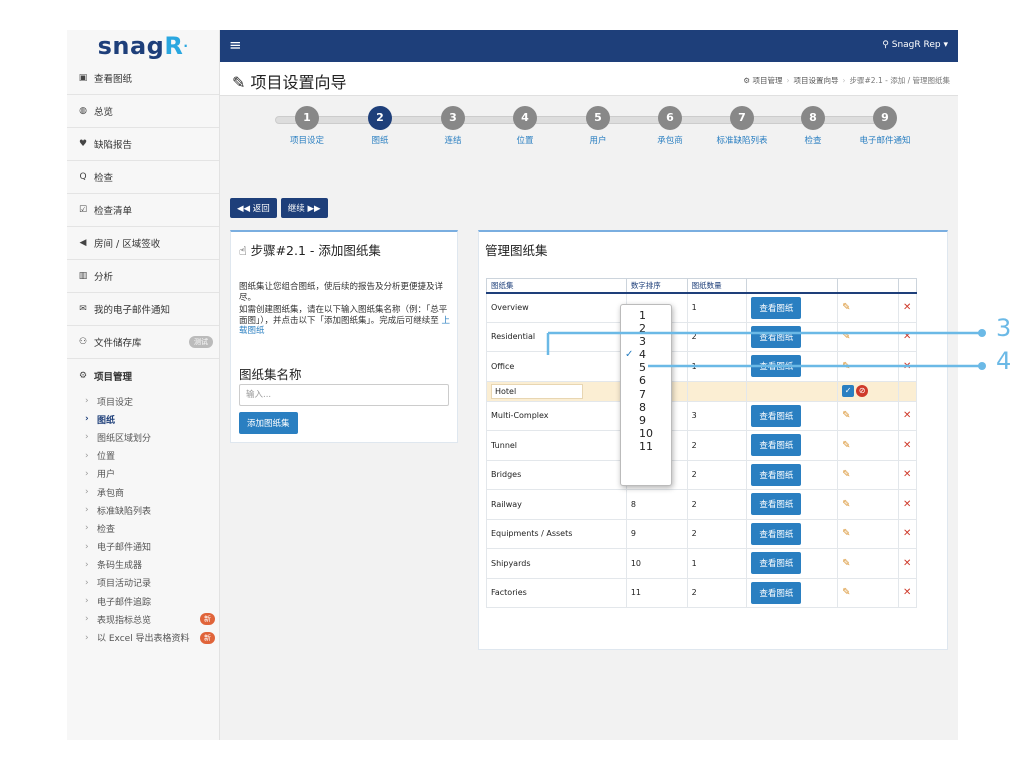 Image resolution: width=1024 pixels, height=768 pixels. I want to click on sidebar-subitem: › 表现指标总览 新, so click(143, 619).